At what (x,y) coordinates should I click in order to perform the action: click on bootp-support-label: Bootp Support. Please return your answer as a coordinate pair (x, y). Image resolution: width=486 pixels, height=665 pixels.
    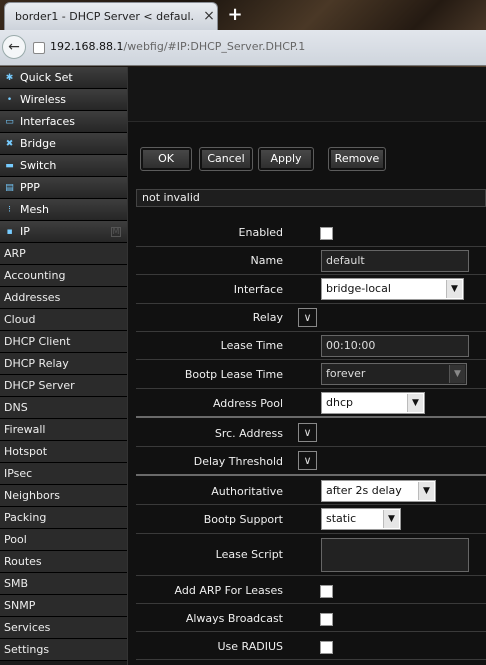
    Looking at the image, I should click on (243, 519).